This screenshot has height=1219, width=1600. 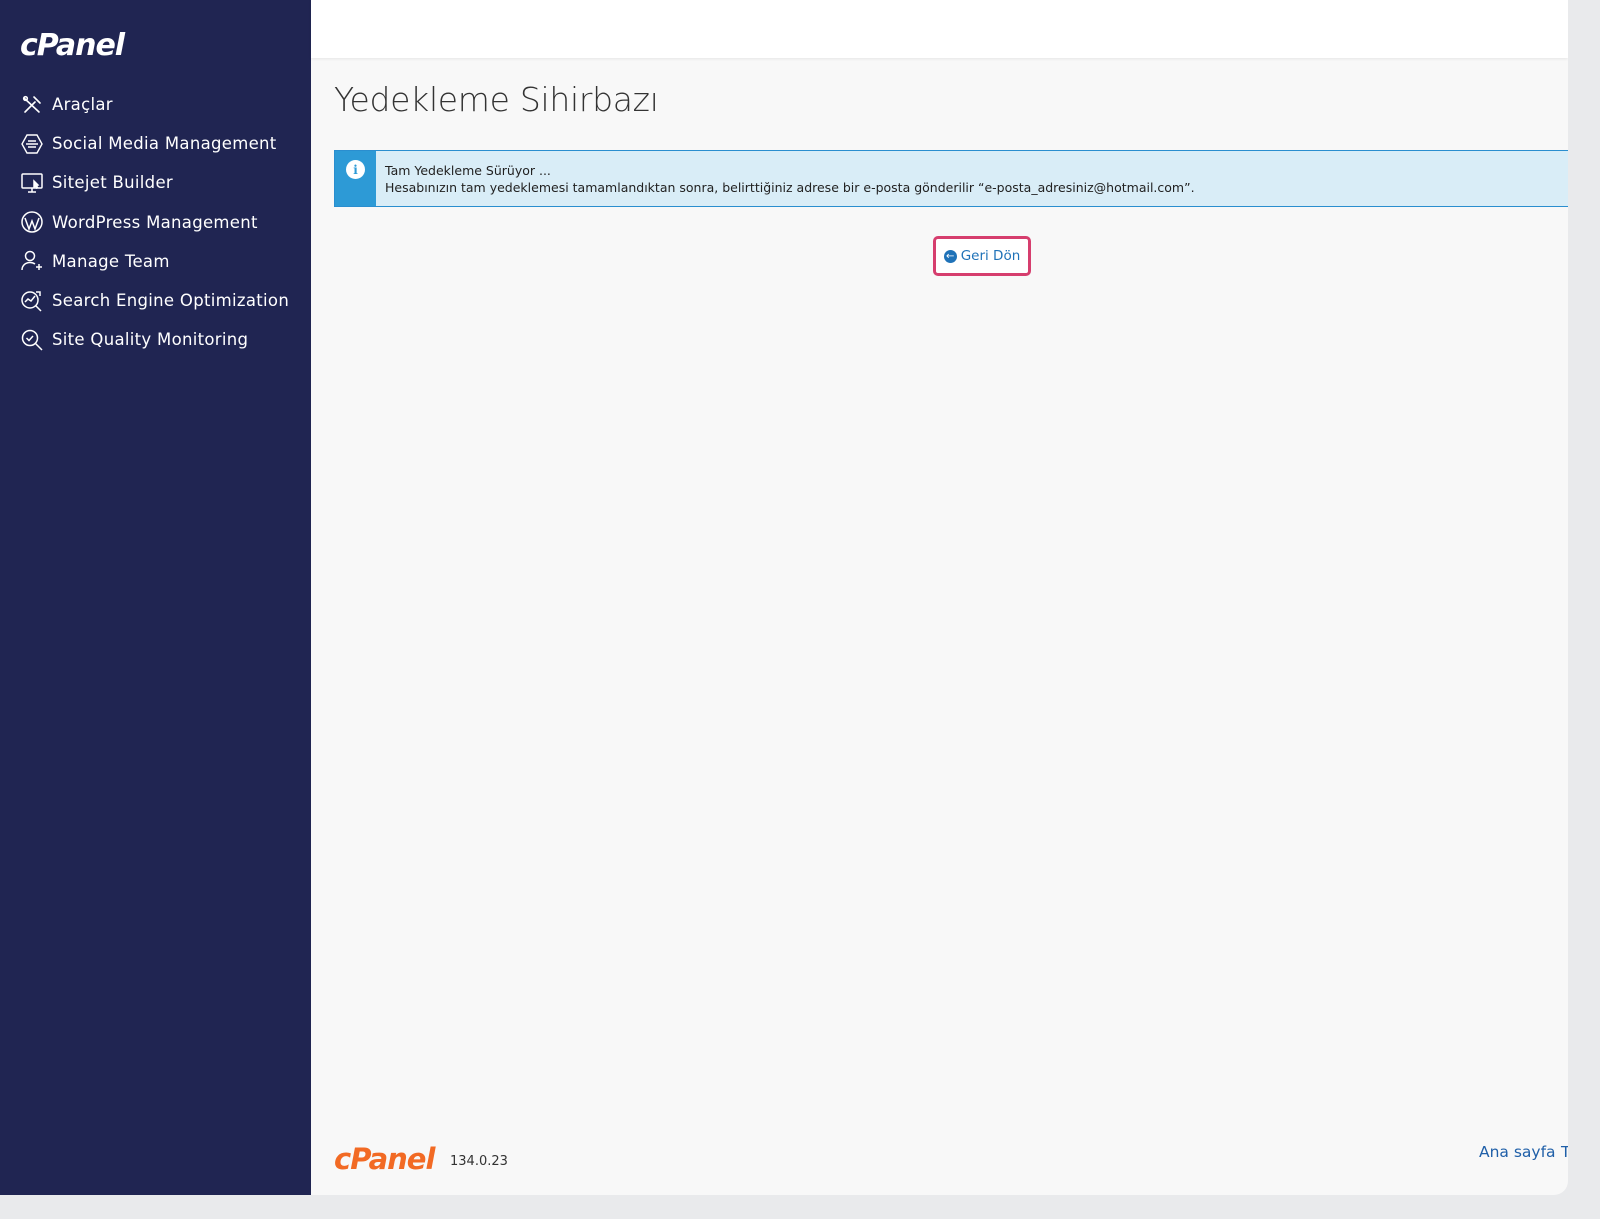 What do you see at coordinates (939, 29) in the screenshot?
I see `top-bar` at bounding box center [939, 29].